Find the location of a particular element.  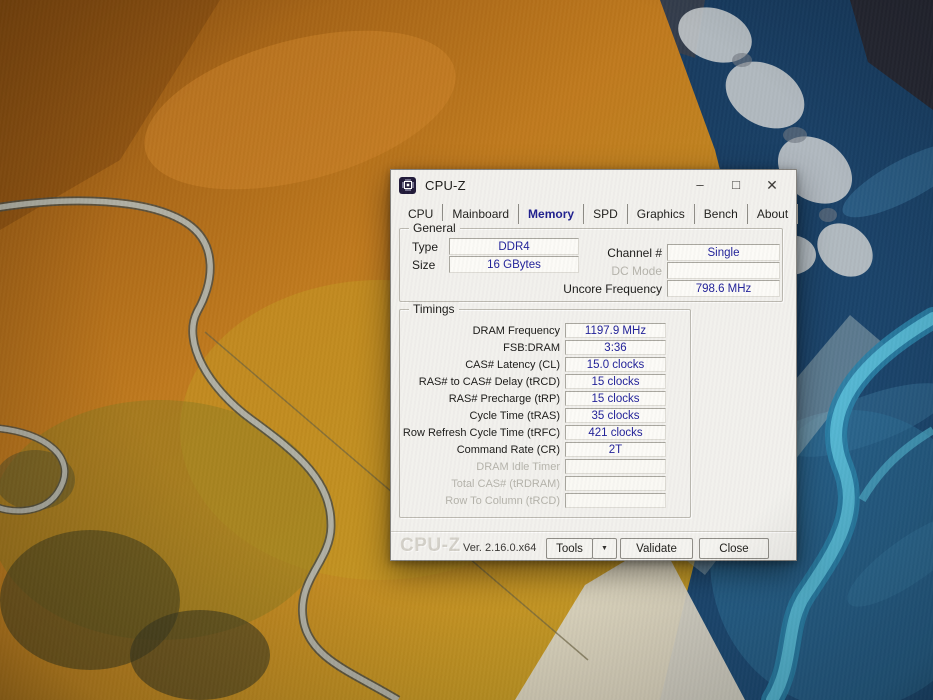

dc-mode-field is located at coordinates (723, 270).